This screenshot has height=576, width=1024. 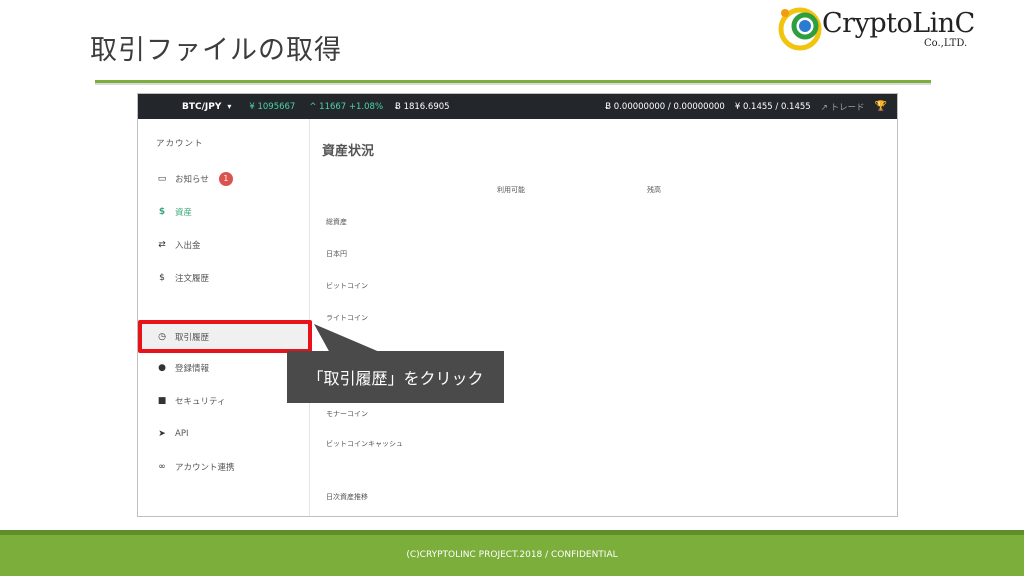 What do you see at coordinates (946, 43) in the screenshot?
I see `logo-subtitle: Co.,LTD.` at bounding box center [946, 43].